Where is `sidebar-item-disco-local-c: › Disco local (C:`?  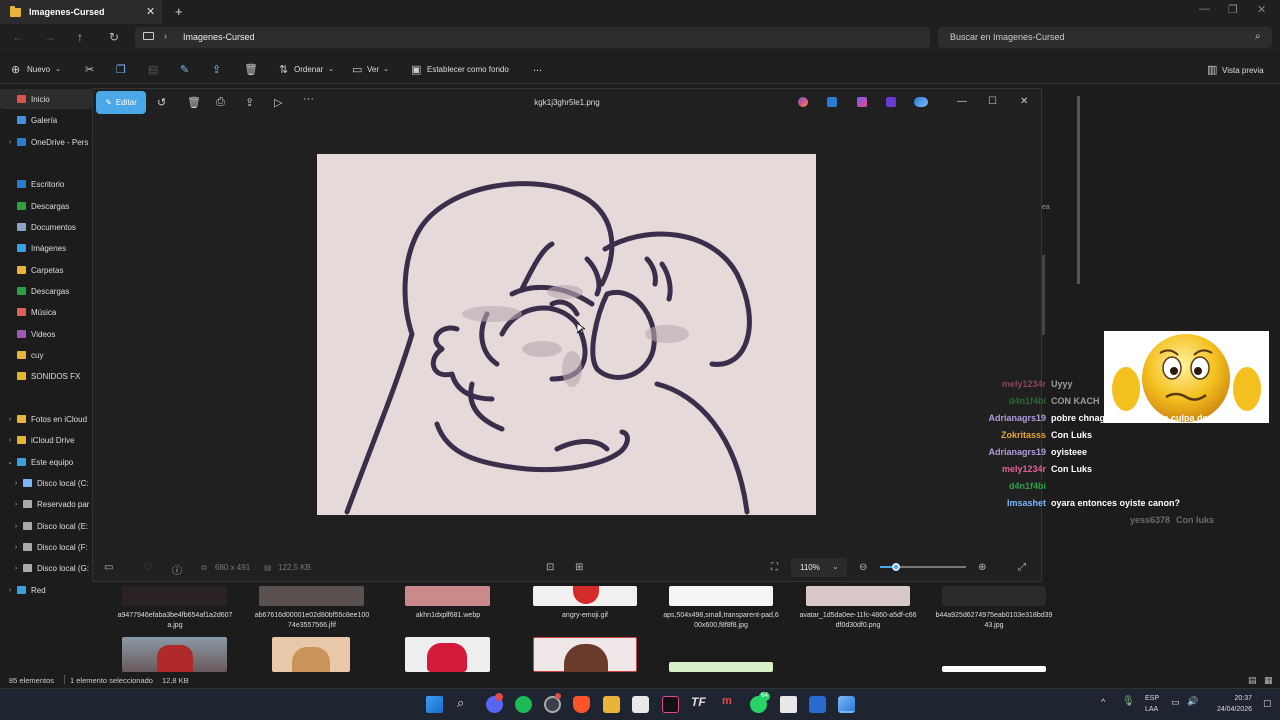
sidebar-item-disco-local-c: › Disco local (C: is located at coordinates (46, 483).